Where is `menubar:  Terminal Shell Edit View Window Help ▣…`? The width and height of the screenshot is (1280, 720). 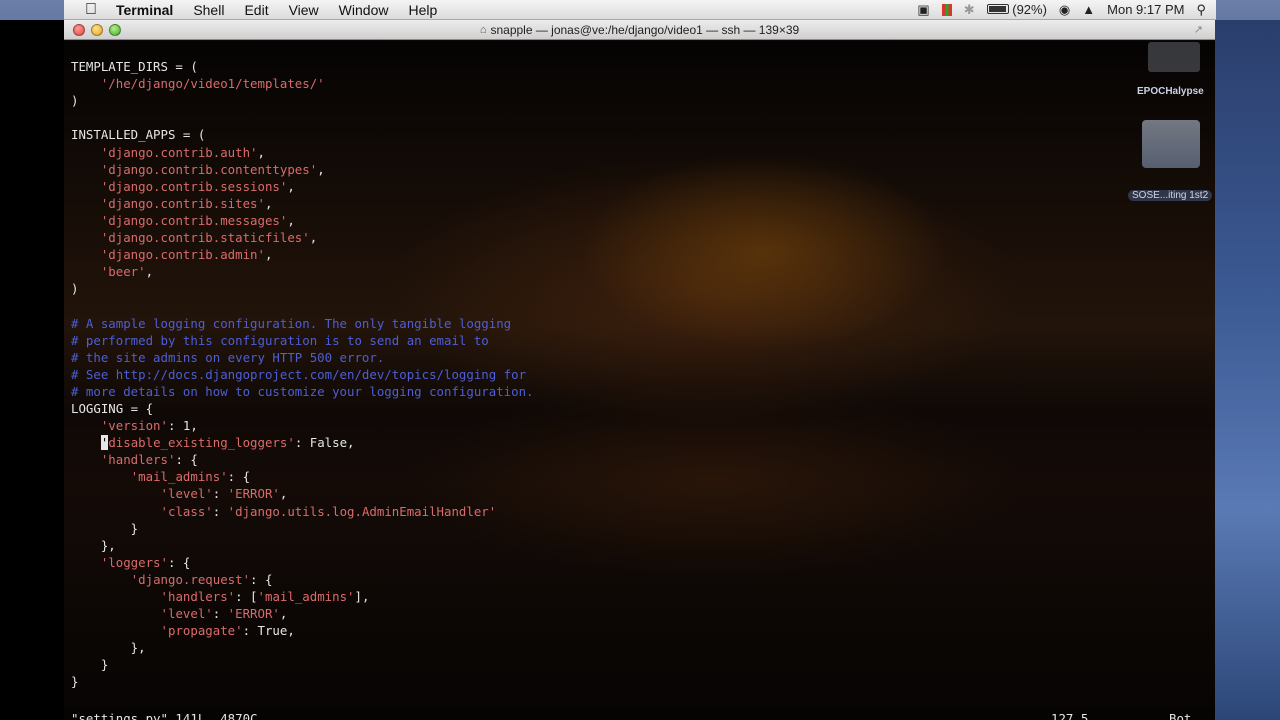 menubar:  Terminal Shell Edit View Window Help ▣… is located at coordinates (640, 10).